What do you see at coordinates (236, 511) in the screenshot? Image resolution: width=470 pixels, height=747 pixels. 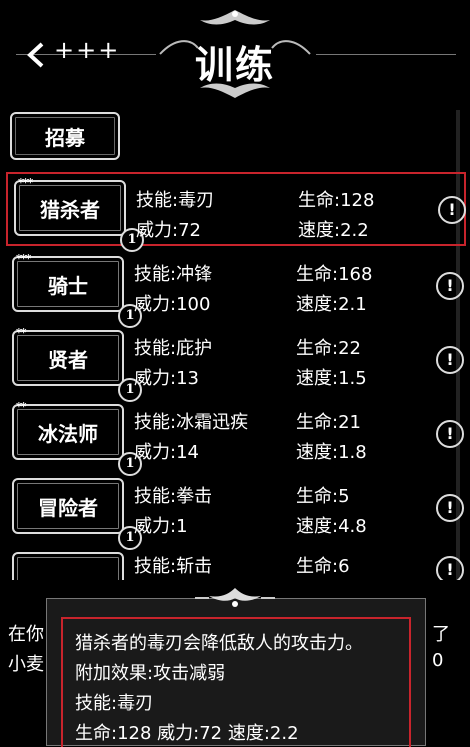 I see `unit-row-adventurer: 冒险者 1 技能:拳击 威力:1 生命:5 速度:4.8 !` at bounding box center [236, 511].